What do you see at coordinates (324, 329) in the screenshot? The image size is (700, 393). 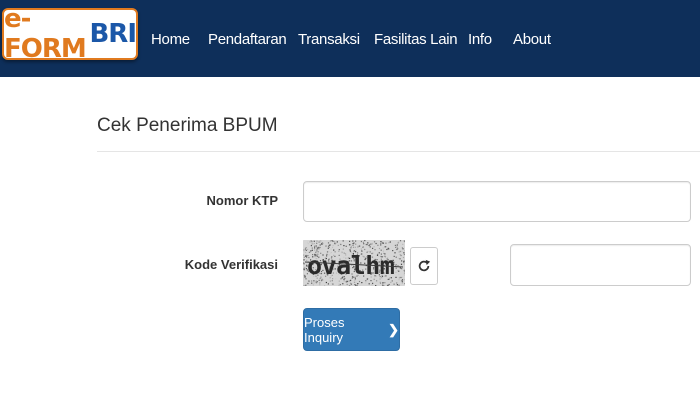 I see `proses-inquiry-label: Proses Inquiry` at bounding box center [324, 329].